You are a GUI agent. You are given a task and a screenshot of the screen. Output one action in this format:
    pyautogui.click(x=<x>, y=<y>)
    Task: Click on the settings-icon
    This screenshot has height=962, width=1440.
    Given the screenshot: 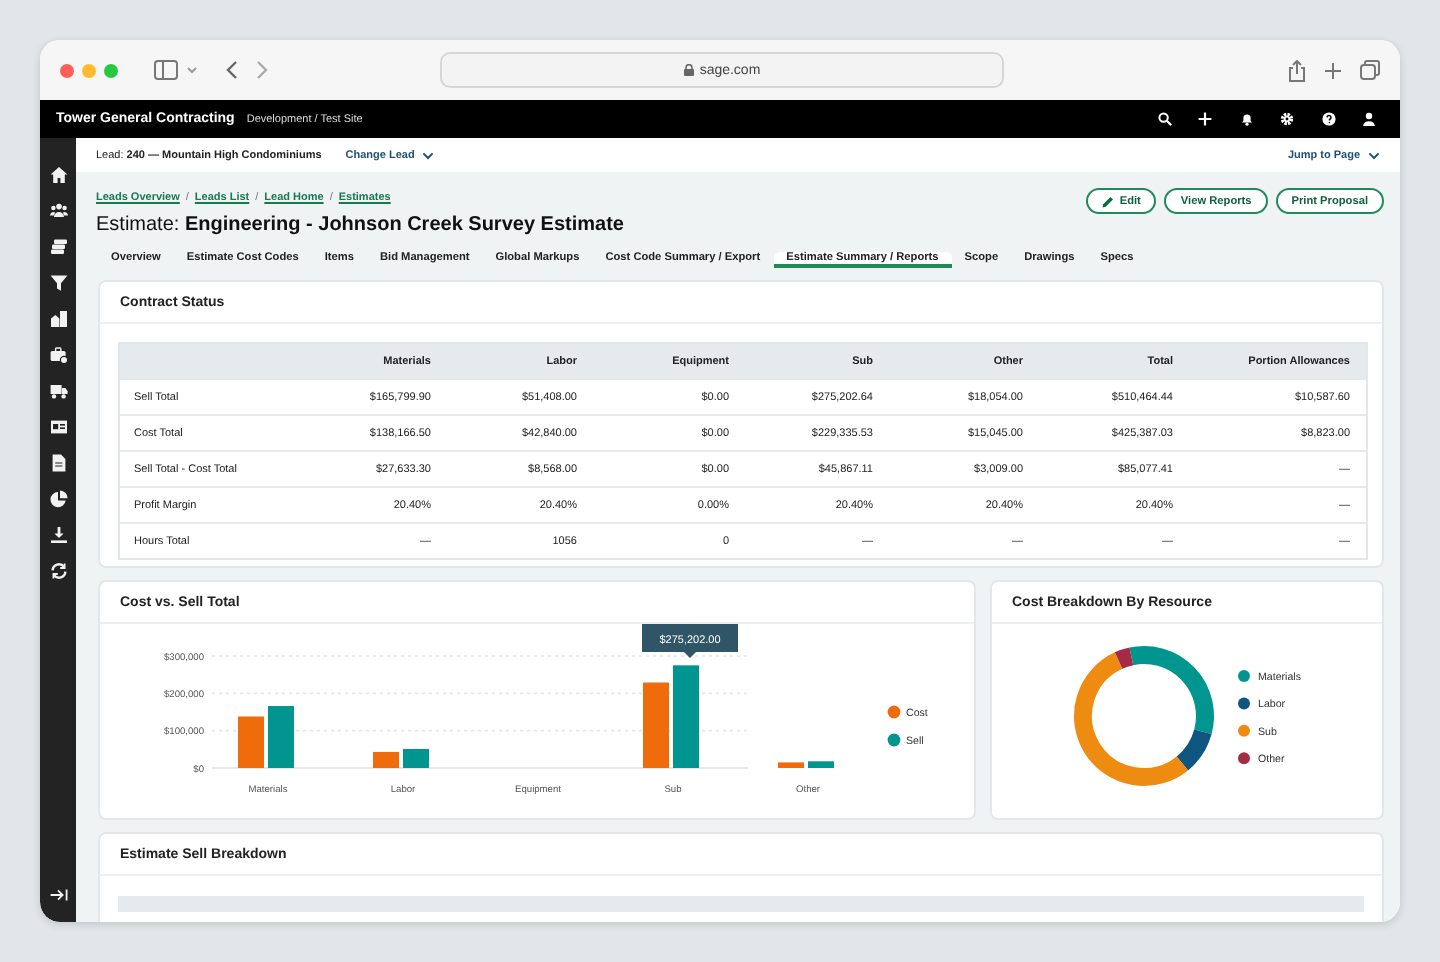 What is the action you would take?
    pyautogui.click(x=1287, y=119)
    